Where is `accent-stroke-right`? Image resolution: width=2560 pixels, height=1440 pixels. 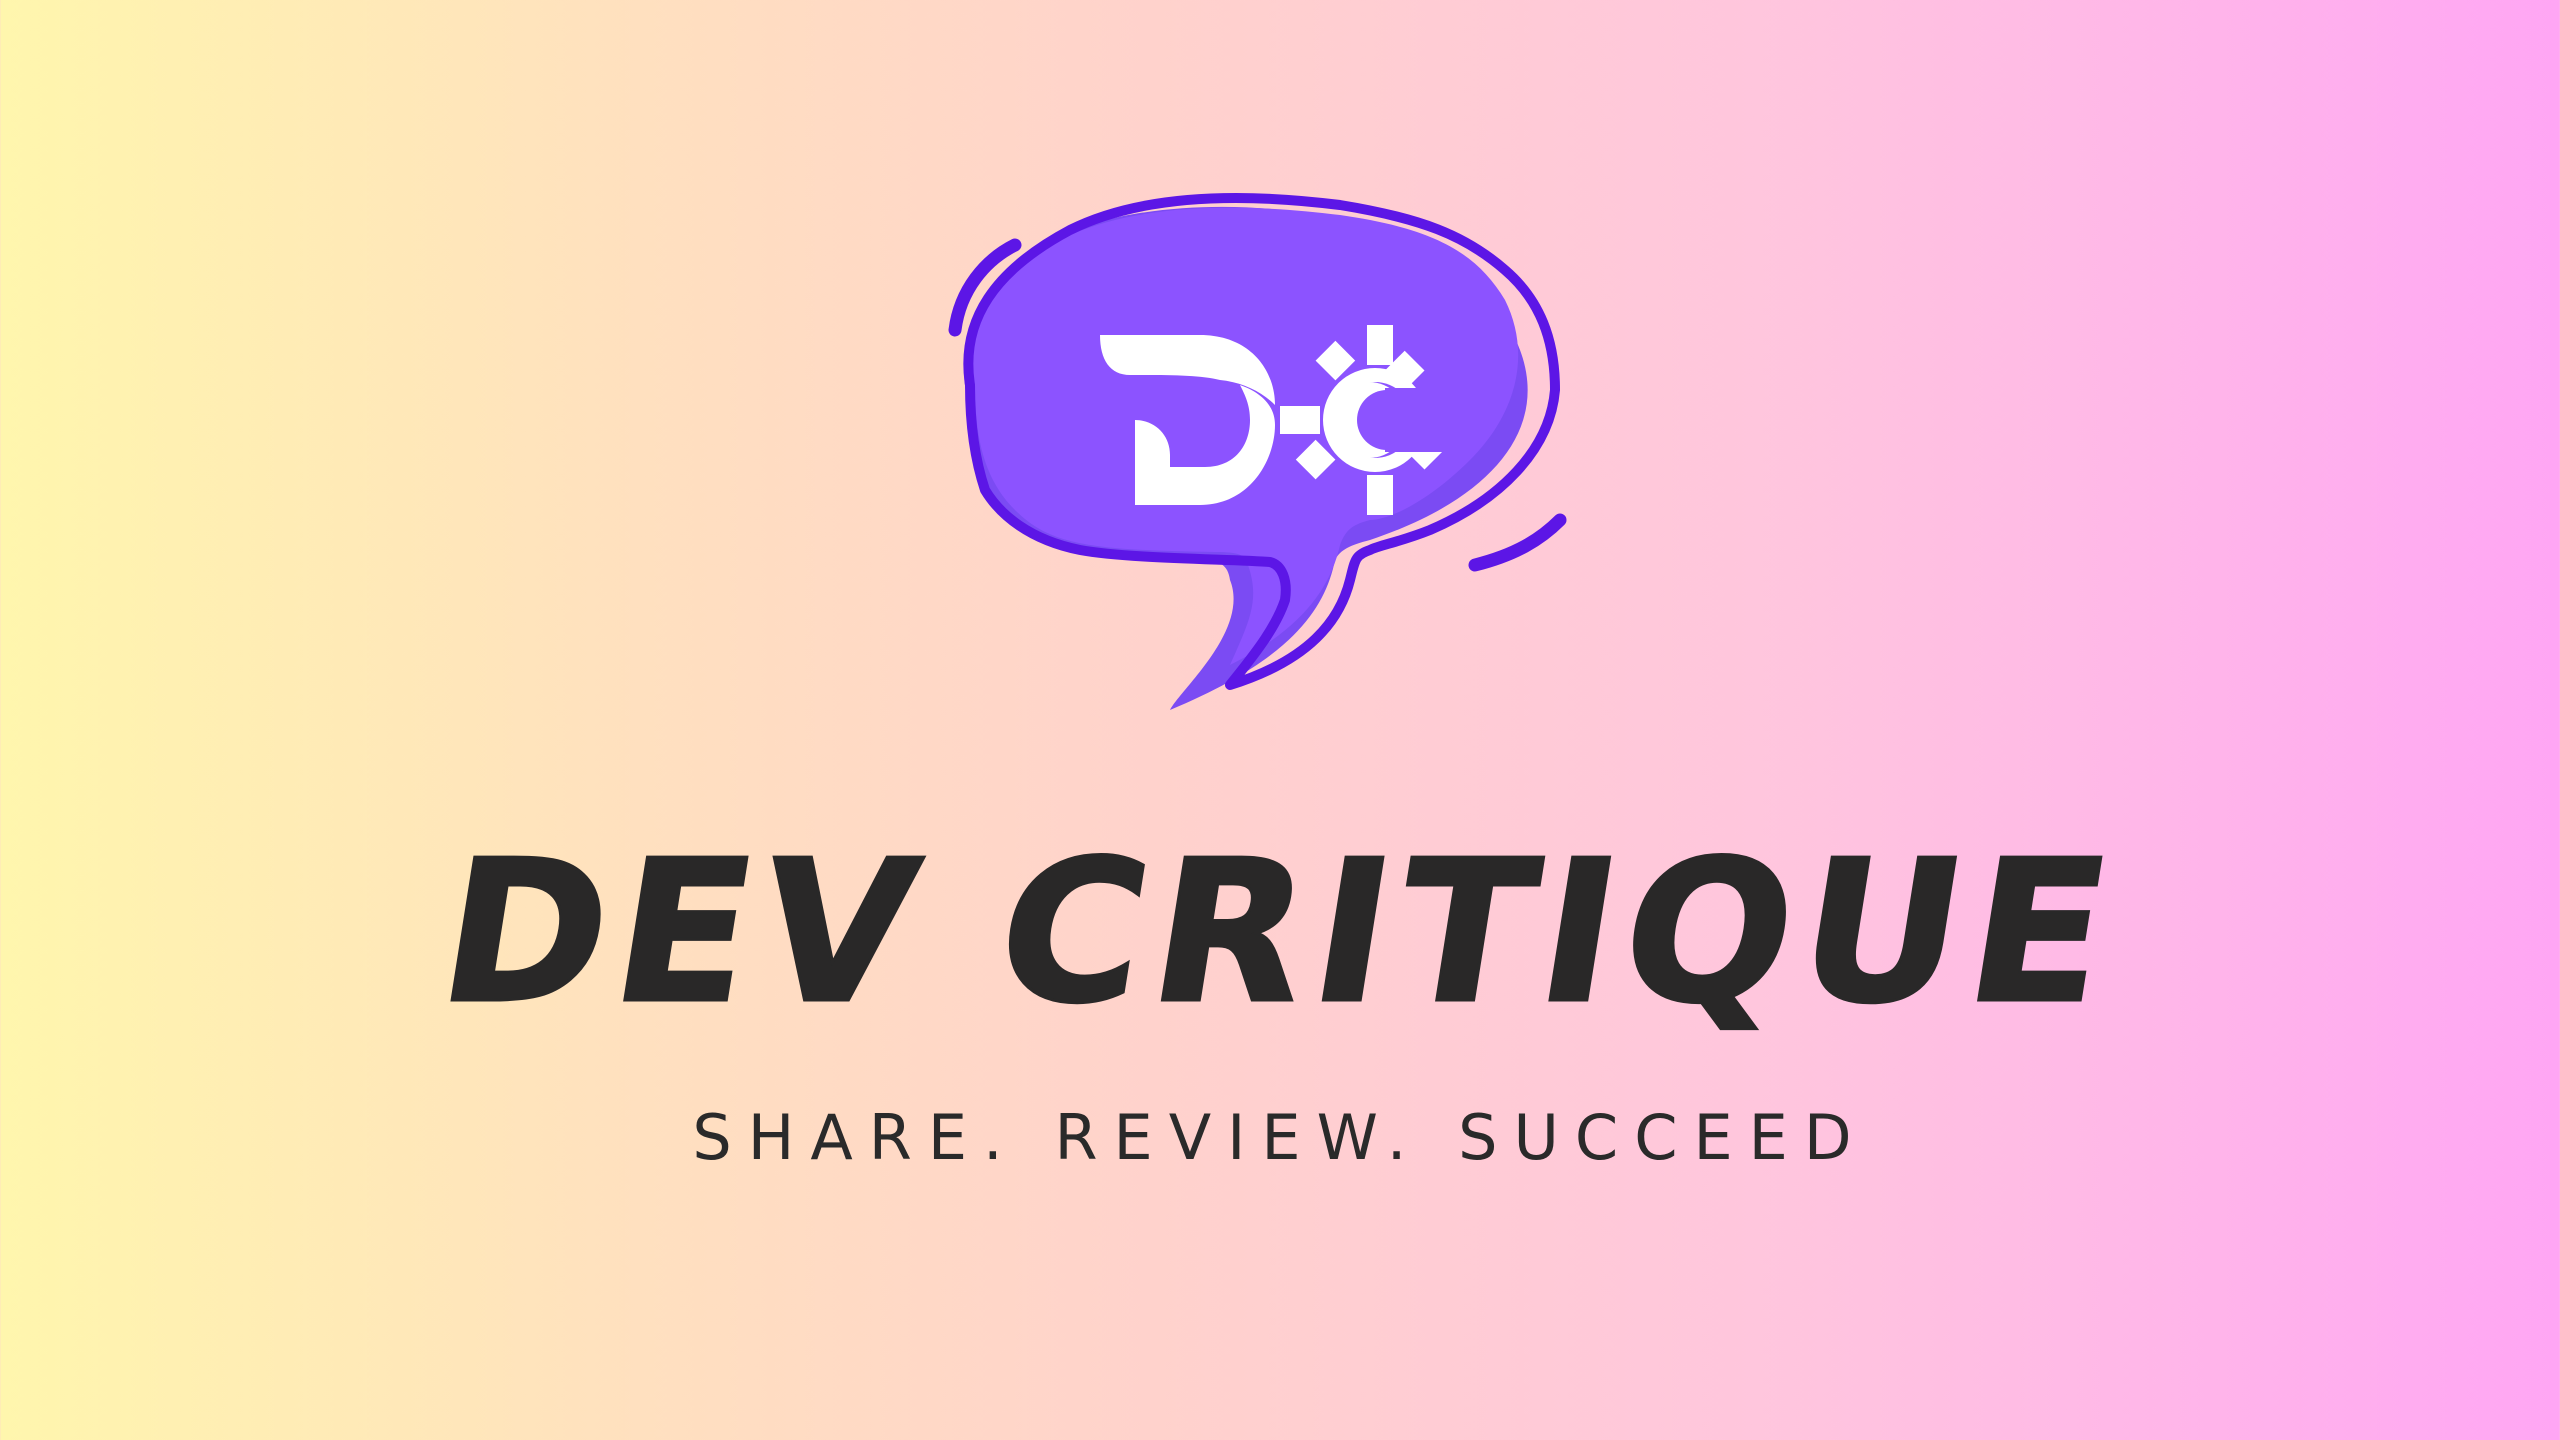 accent-stroke-right is located at coordinates (1517, 542).